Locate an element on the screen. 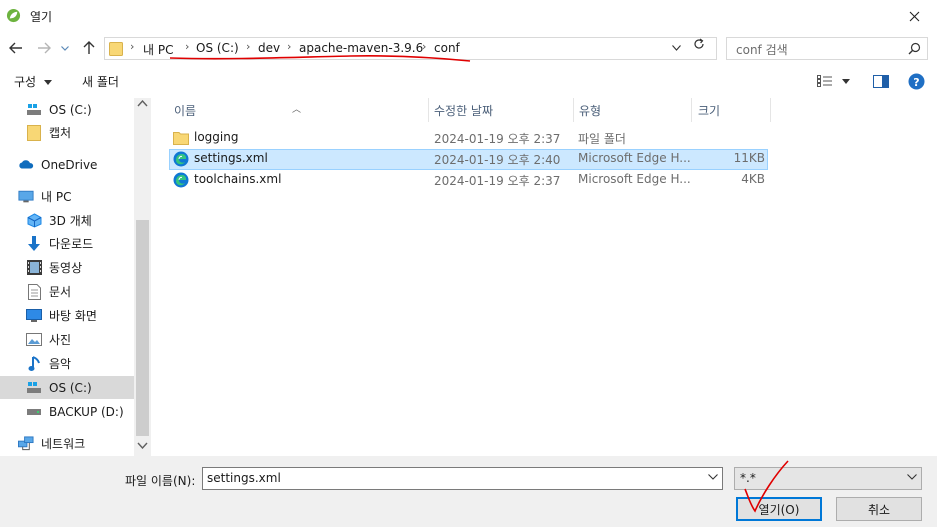  spring-leaf-icon is located at coordinates (13, 15).